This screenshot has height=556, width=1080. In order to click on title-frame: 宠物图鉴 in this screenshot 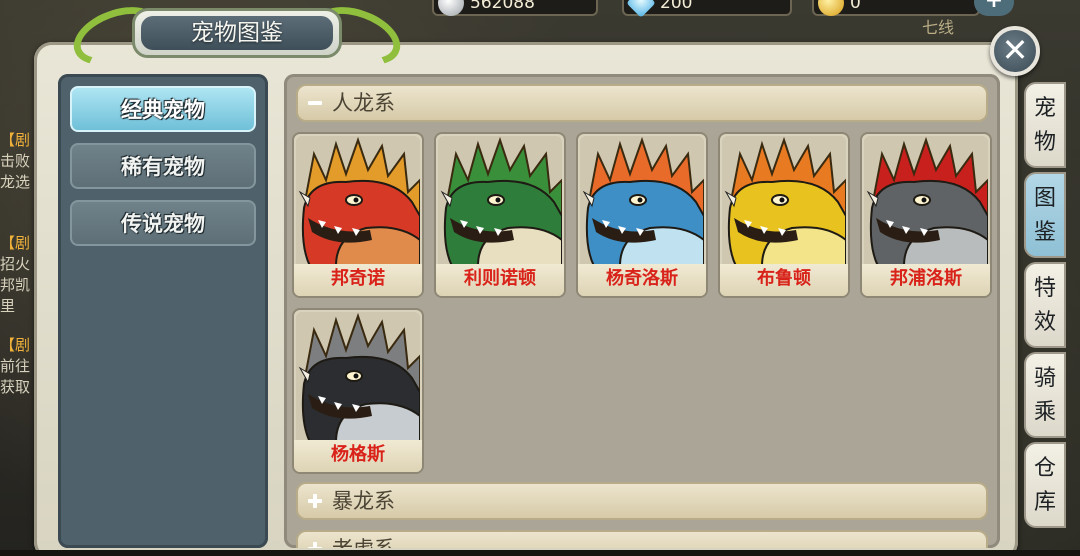, I will do `click(237, 33)`.